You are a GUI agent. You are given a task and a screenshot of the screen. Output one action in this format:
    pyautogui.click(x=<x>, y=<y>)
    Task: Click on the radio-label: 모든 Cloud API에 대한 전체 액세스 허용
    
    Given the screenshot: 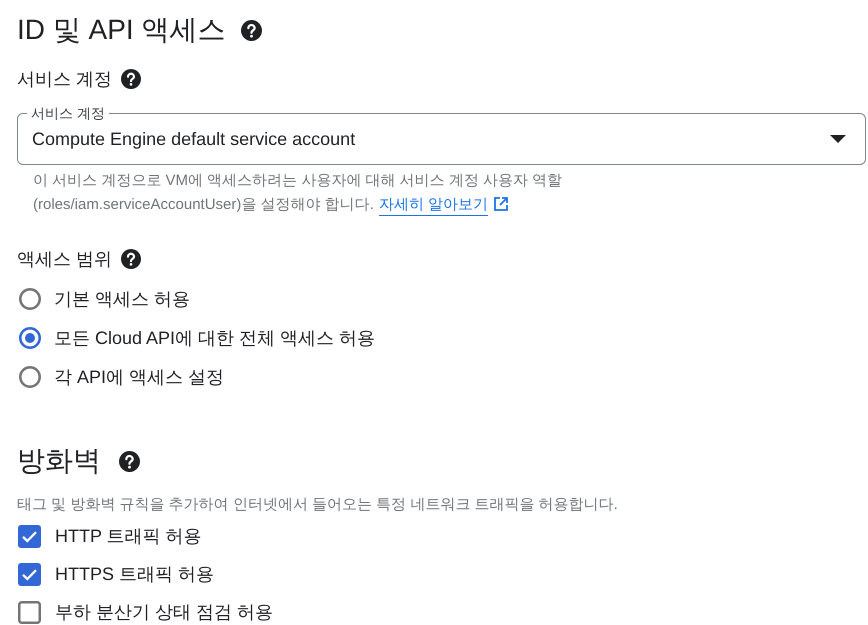 What is the action you would take?
    pyautogui.click(x=215, y=338)
    